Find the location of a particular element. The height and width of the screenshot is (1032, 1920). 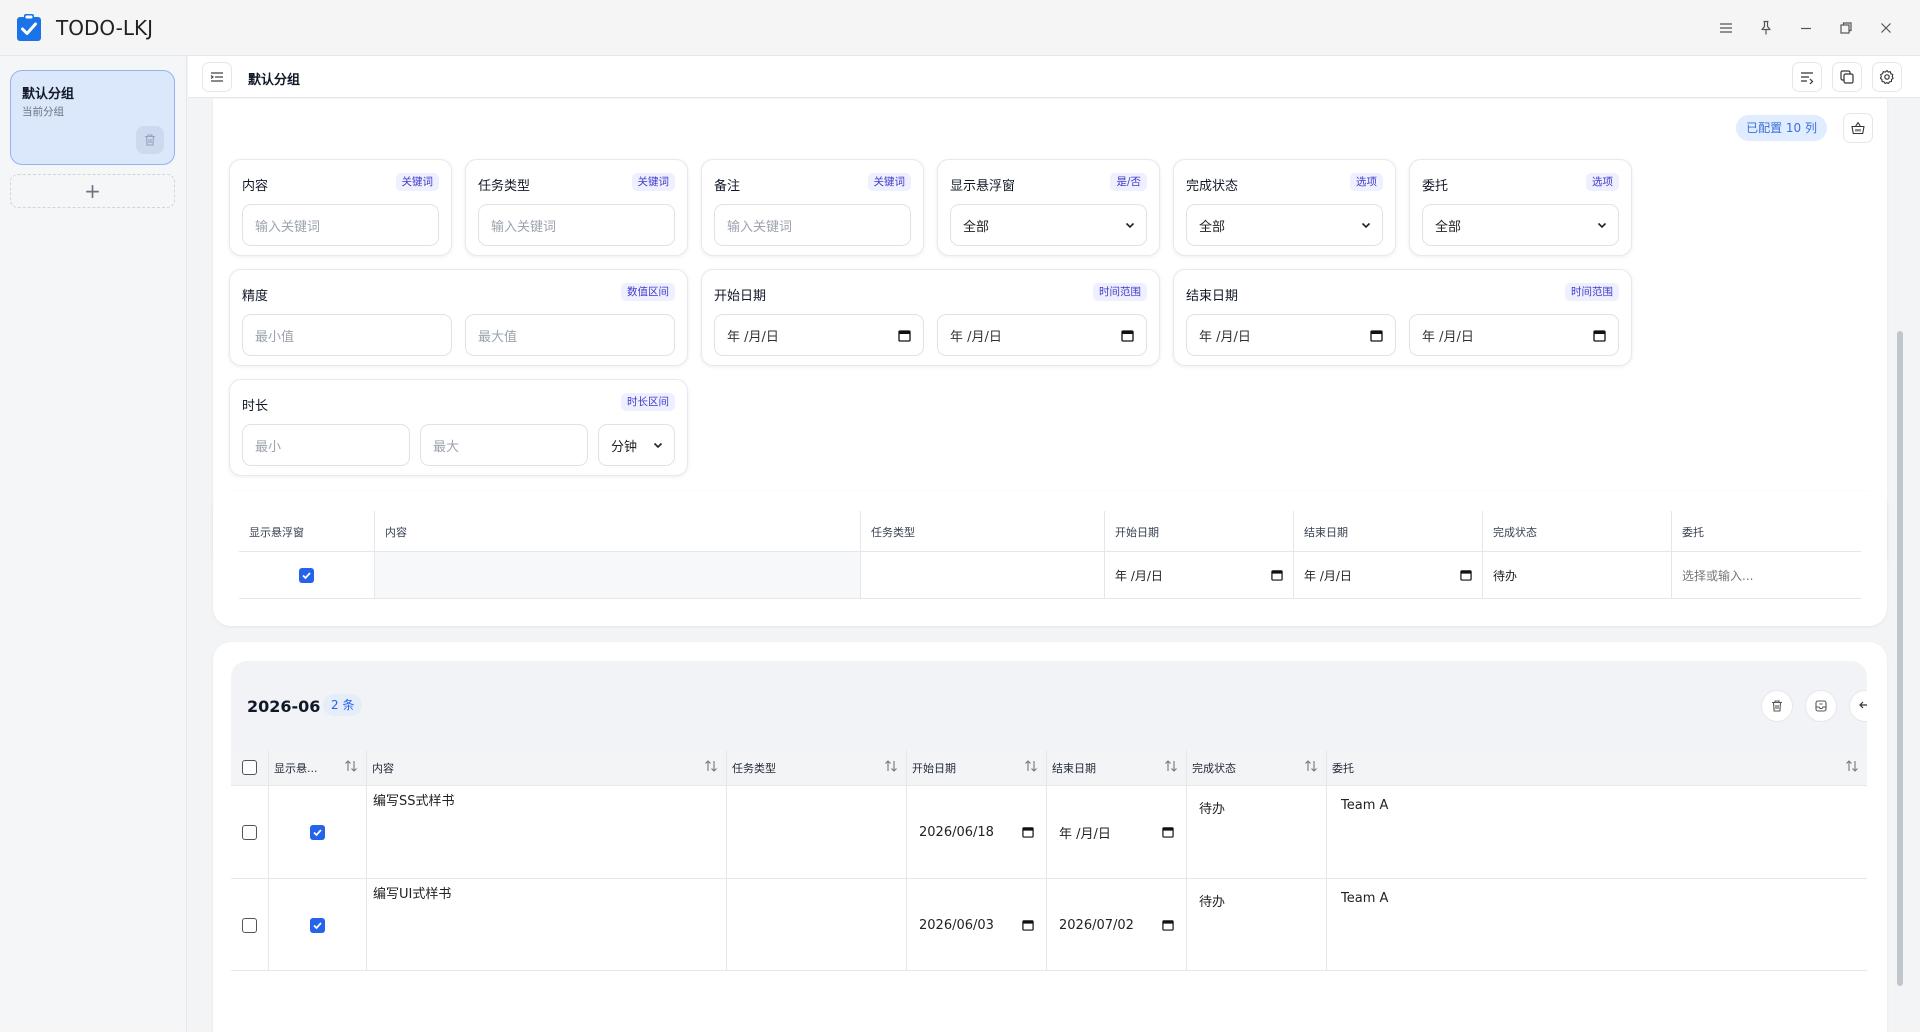

toggle-sidebar-button is located at coordinates (217, 77).